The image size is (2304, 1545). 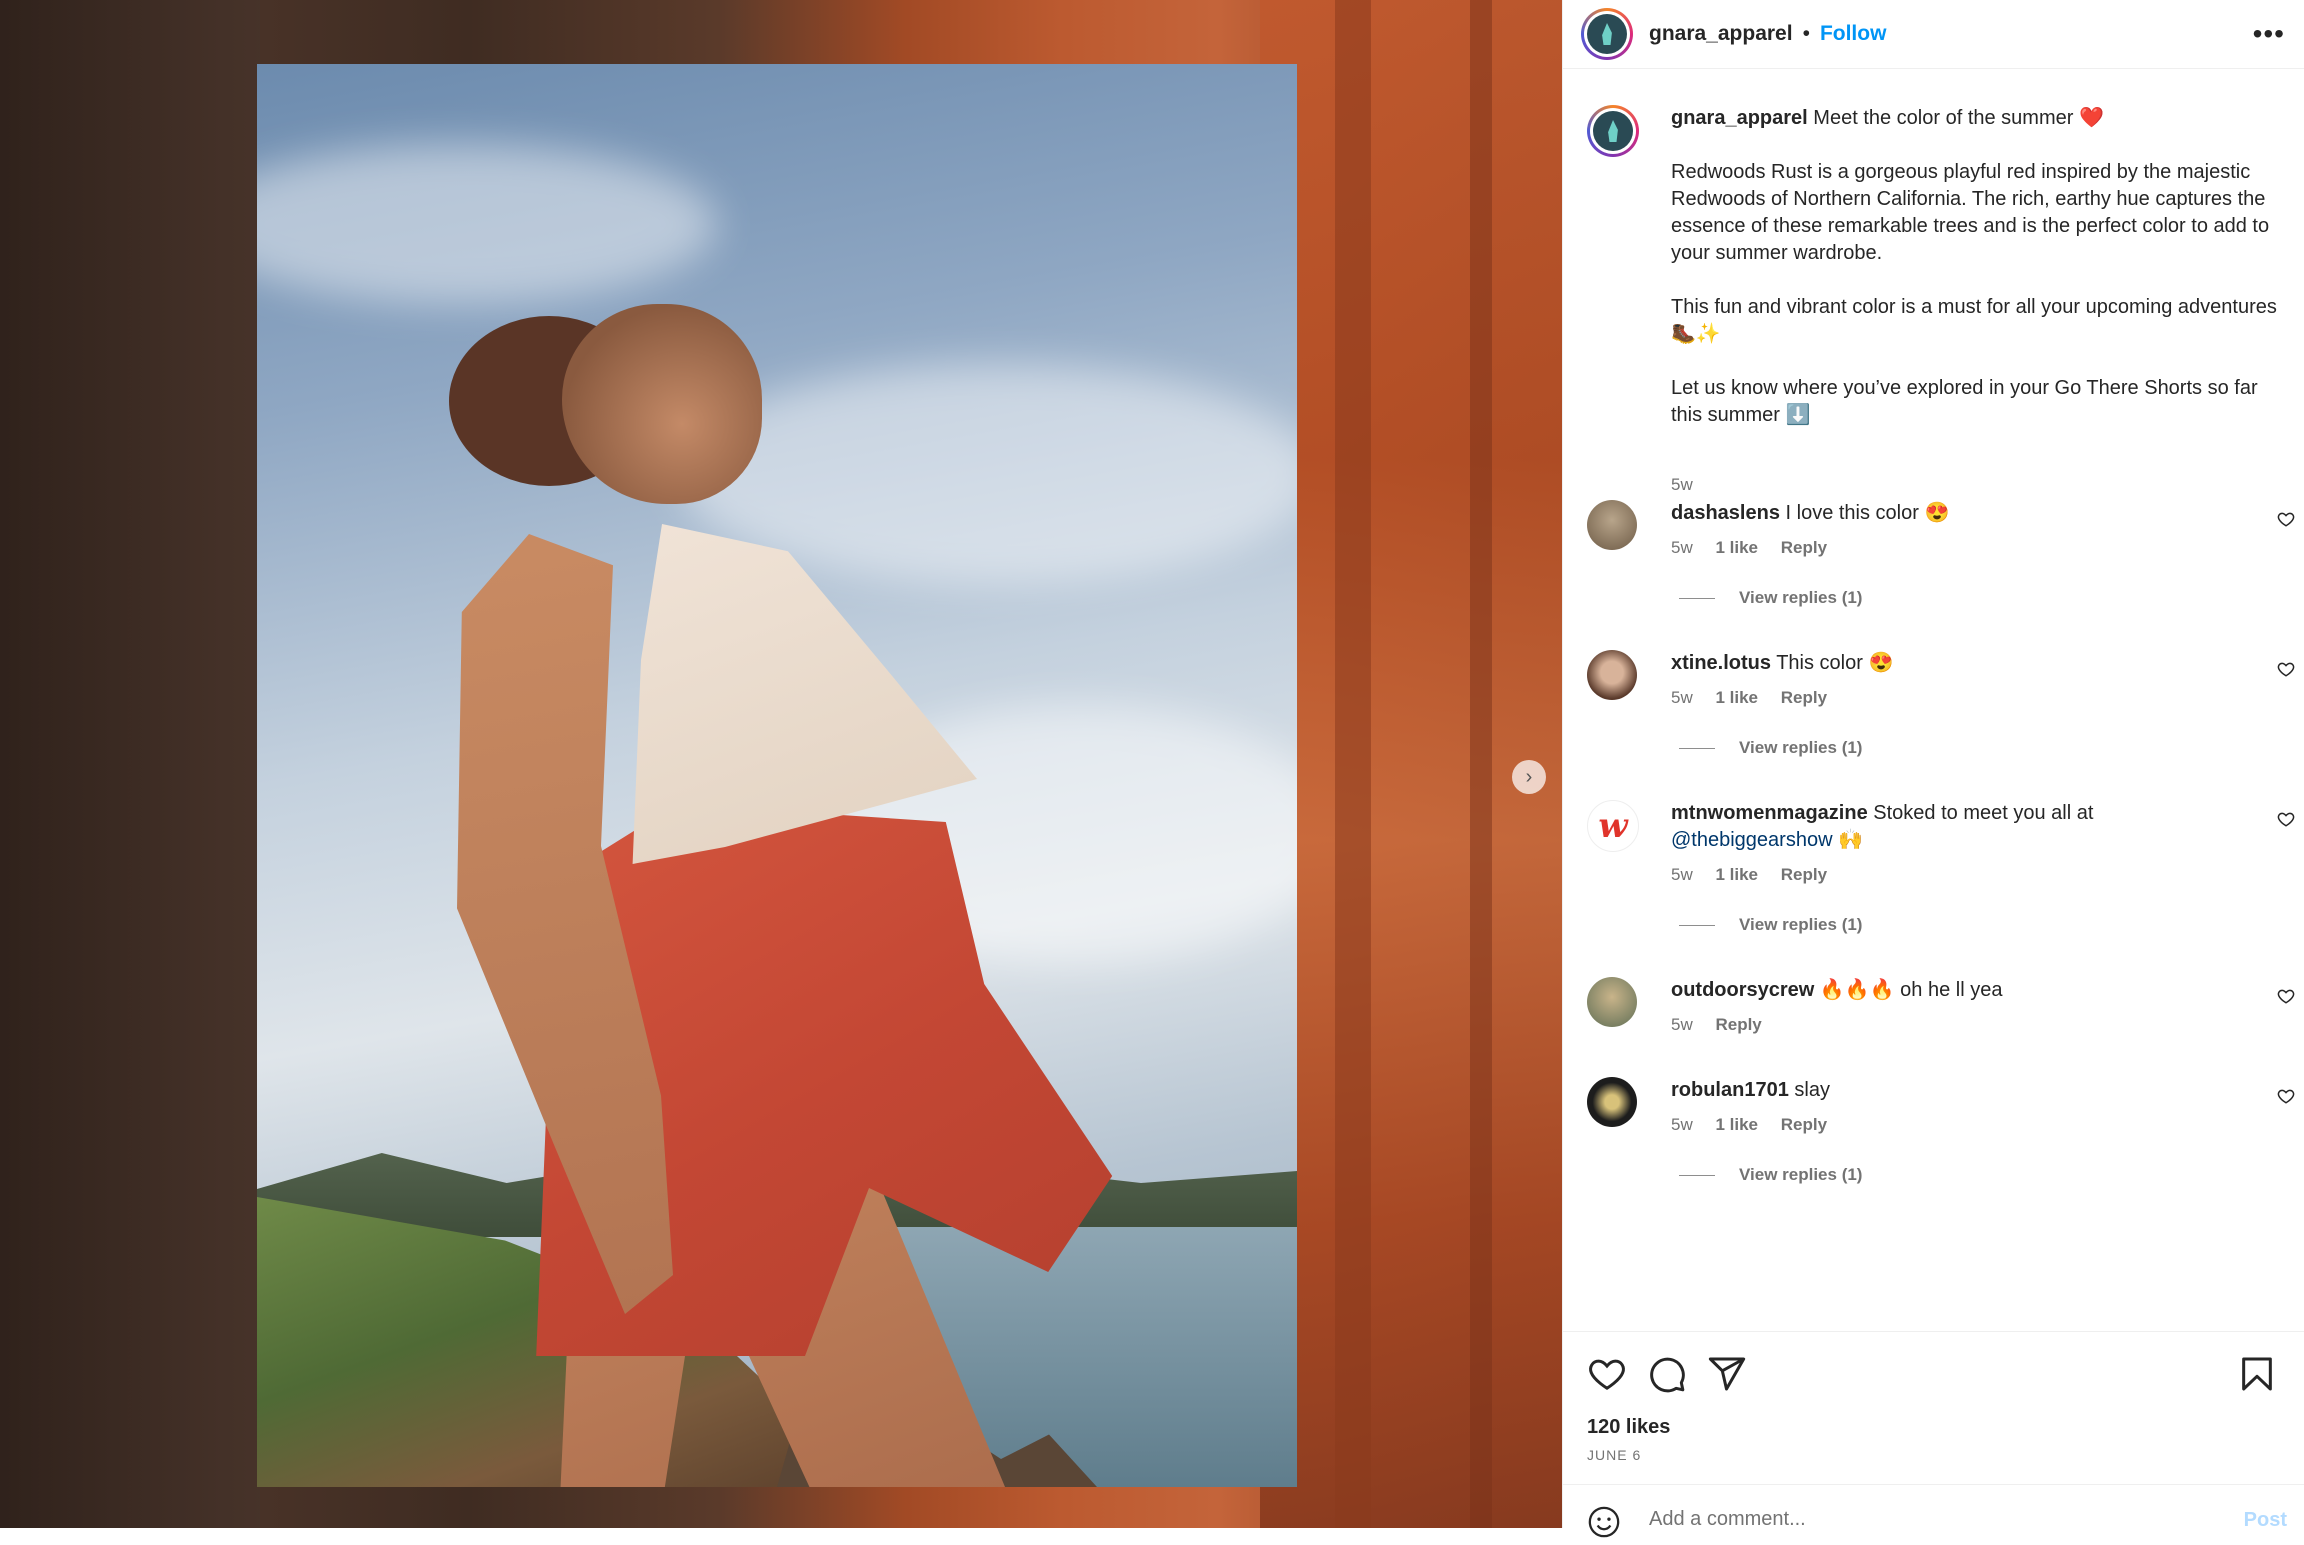 I want to click on post-comment-button: Post, so click(x=2265, y=1520).